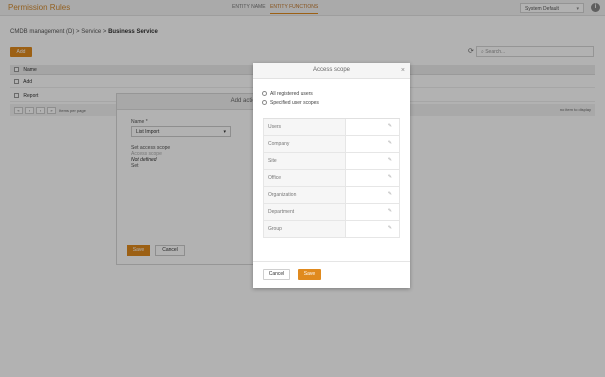 This screenshot has width=605, height=377. I want to click on modal-title: Access scope, so click(331, 70).